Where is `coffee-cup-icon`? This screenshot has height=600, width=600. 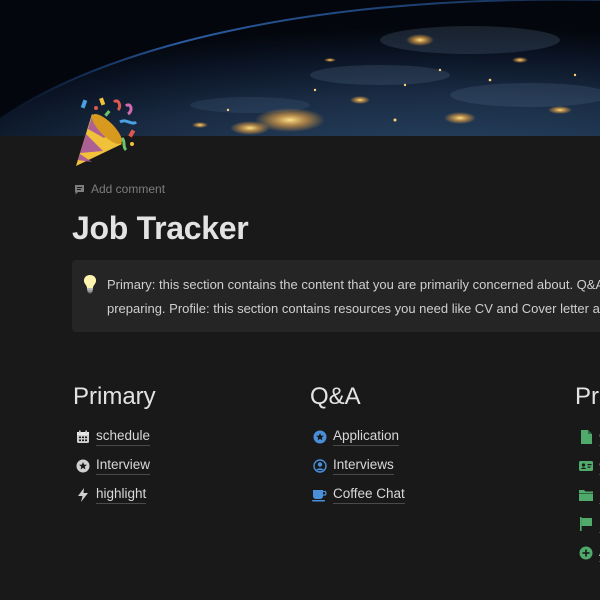
coffee-cup-icon is located at coordinates (319, 494).